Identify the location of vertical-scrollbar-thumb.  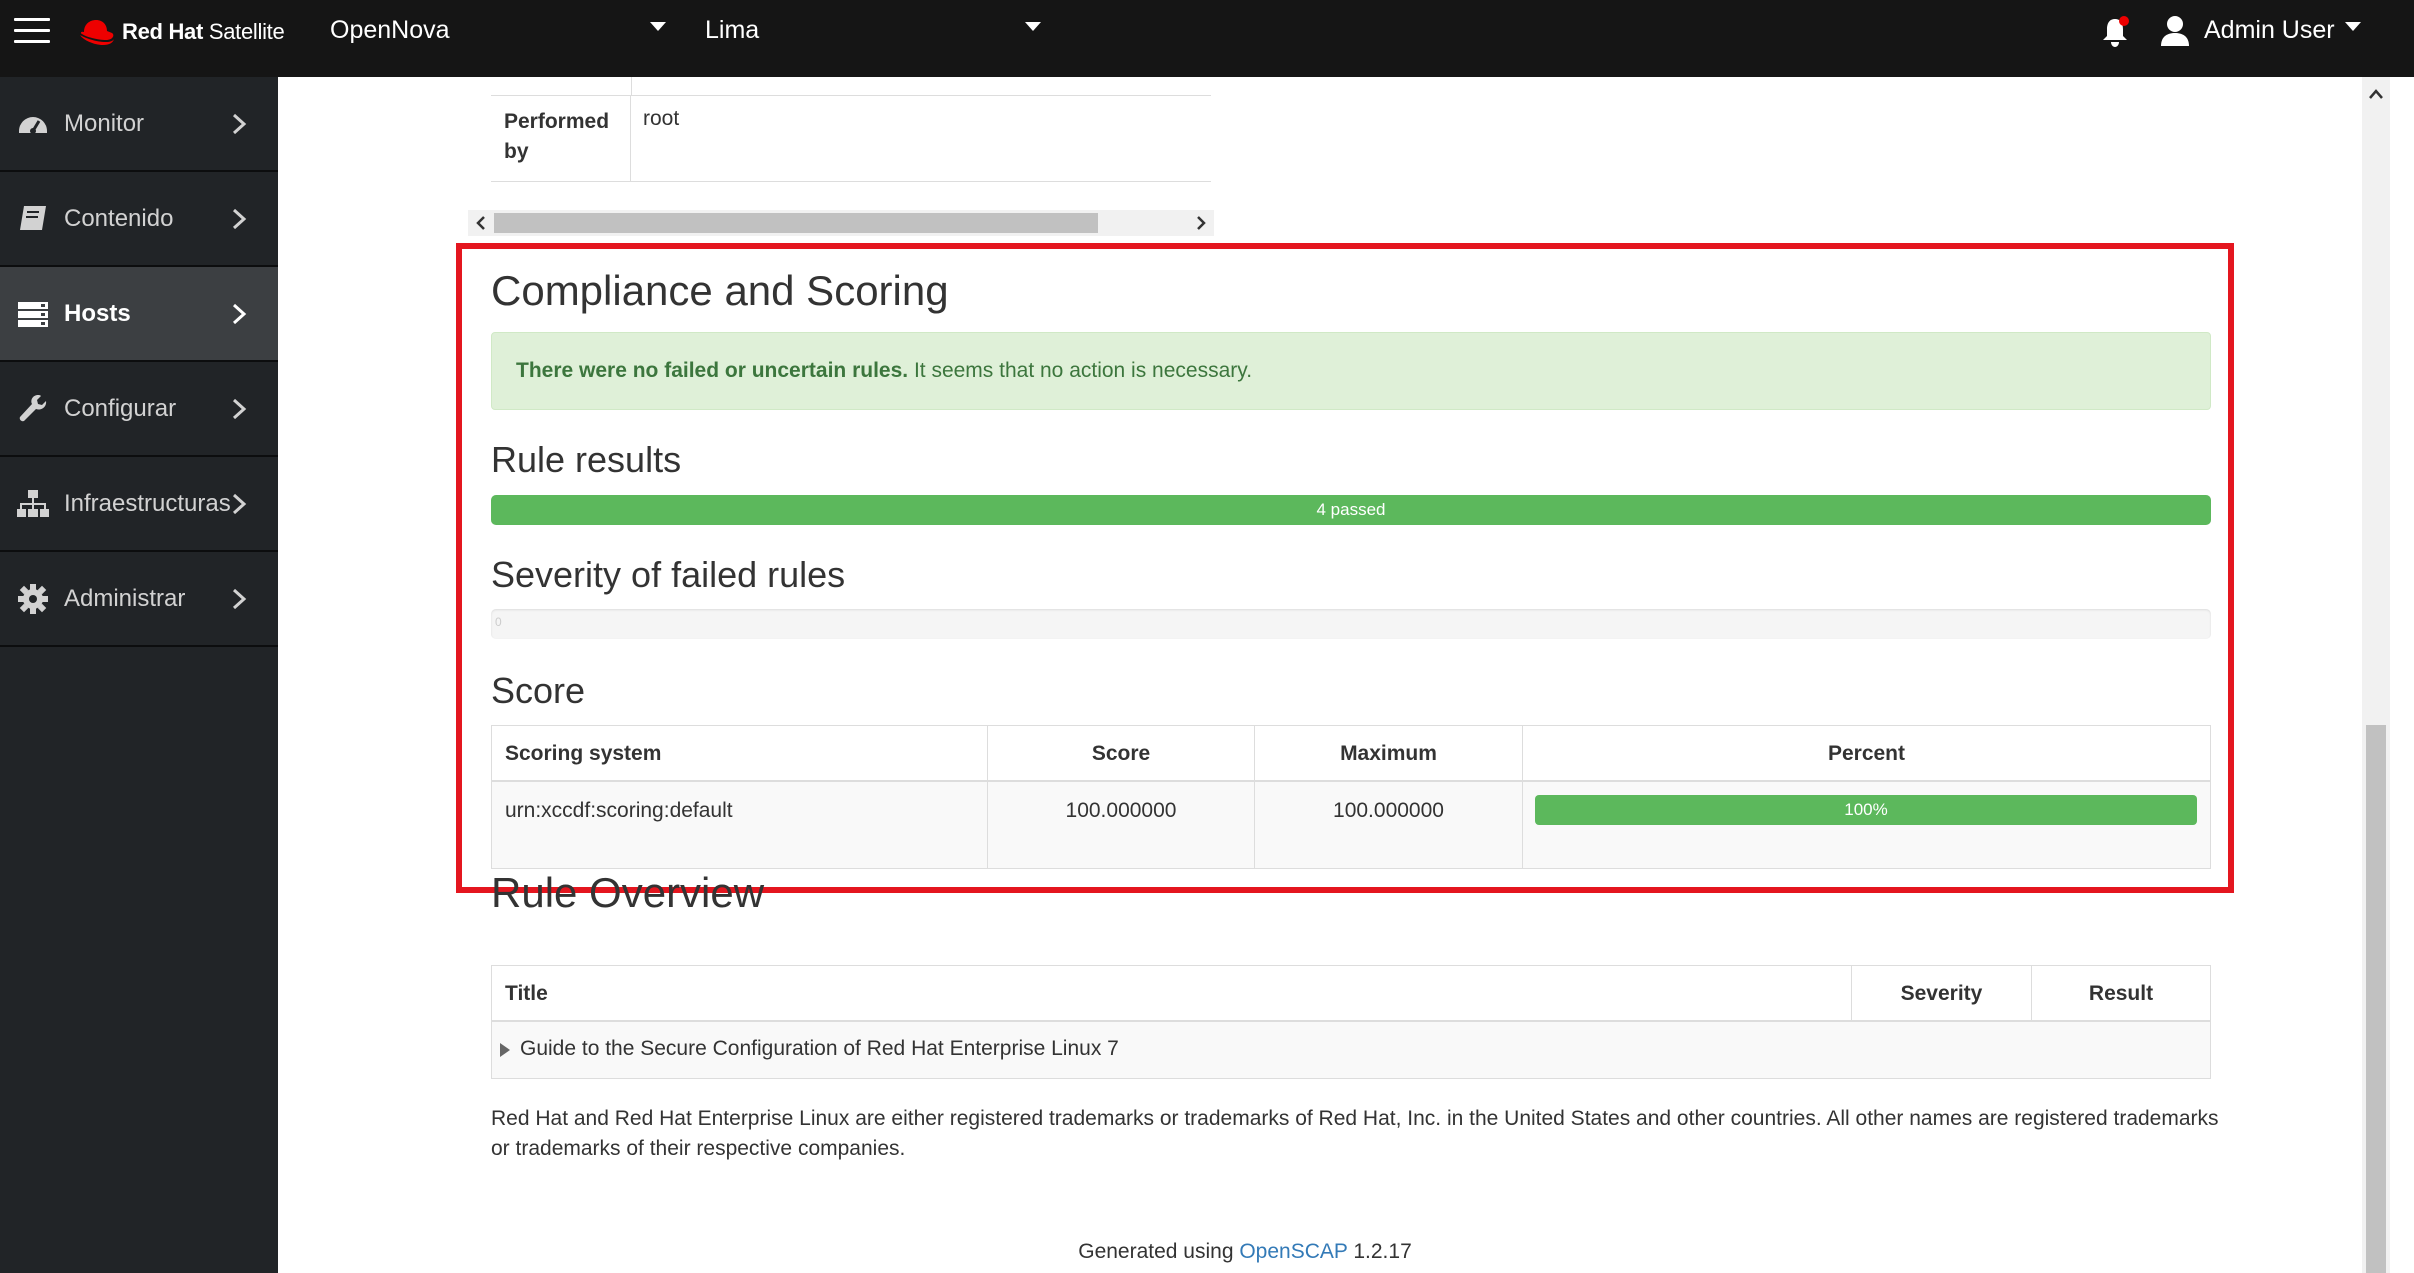
(2376, 999).